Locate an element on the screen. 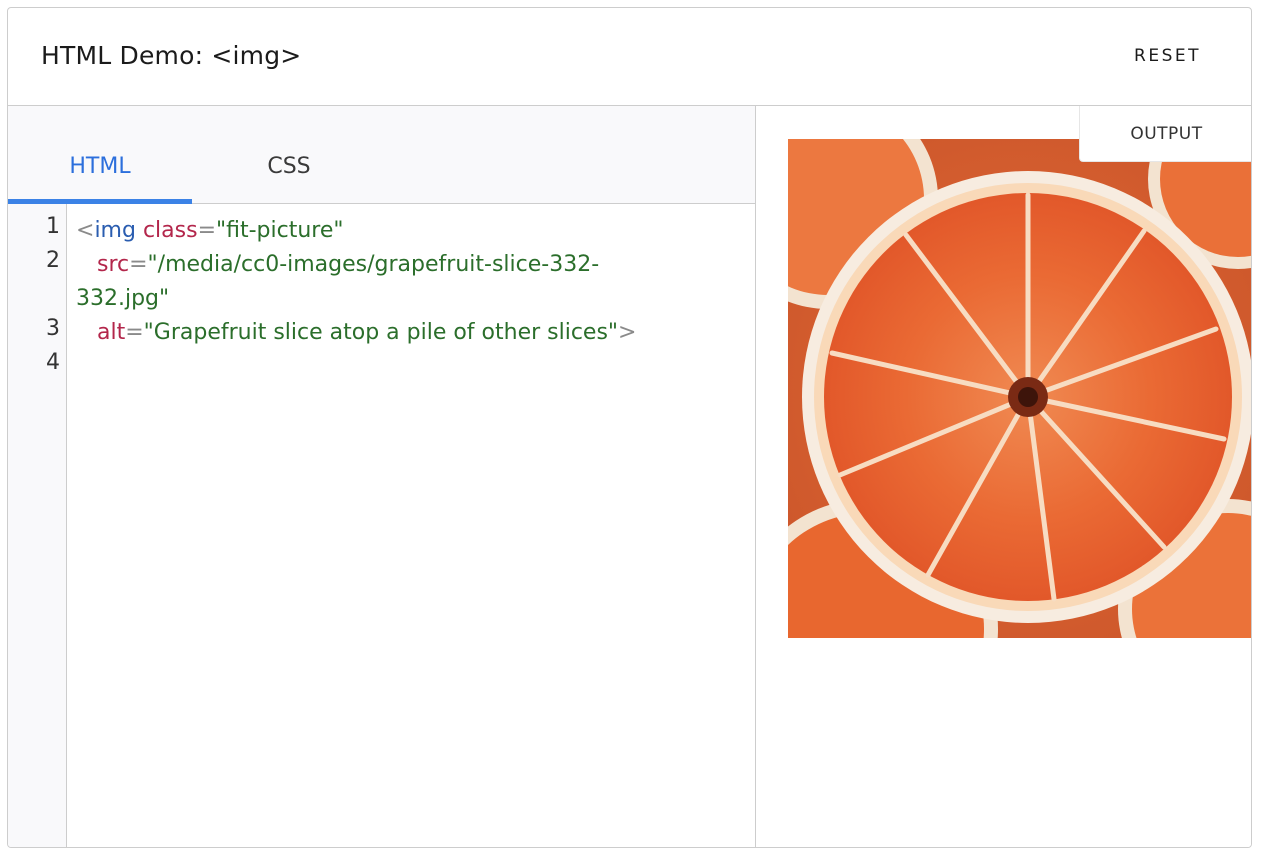 This screenshot has height=856, width=1262. line-number: 3 is located at coordinates (53, 328).